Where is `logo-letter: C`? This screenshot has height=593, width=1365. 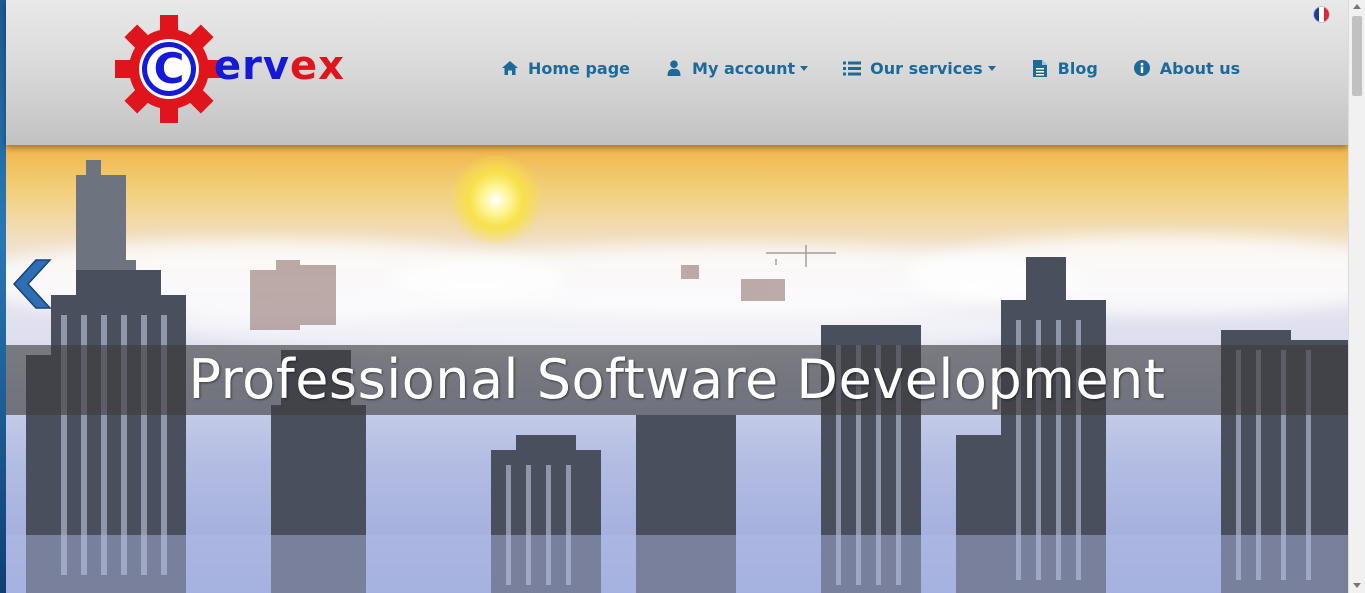 logo-letter: C is located at coordinates (169, 68).